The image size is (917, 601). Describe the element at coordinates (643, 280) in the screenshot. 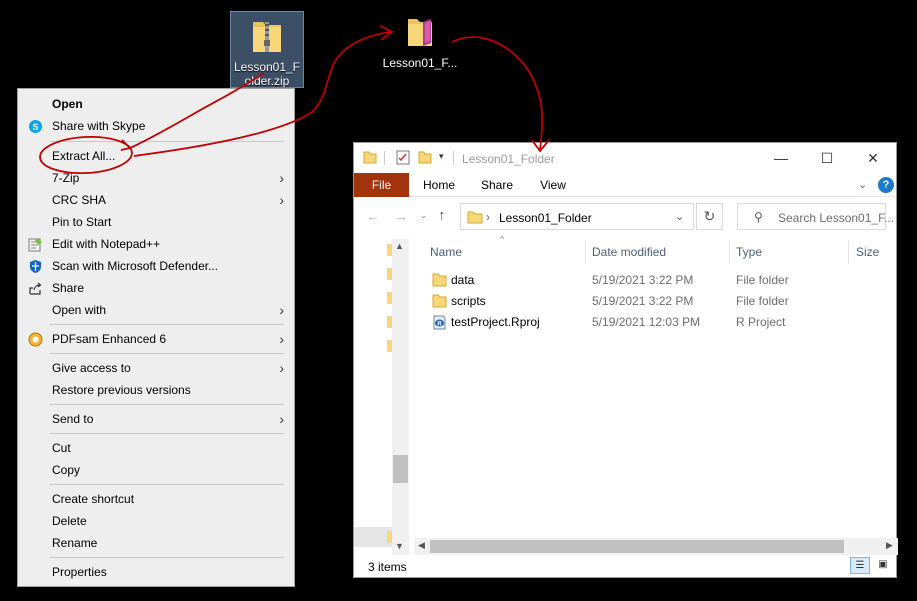

I see `file-date: 5/19/2021 3:22 PM` at that location.